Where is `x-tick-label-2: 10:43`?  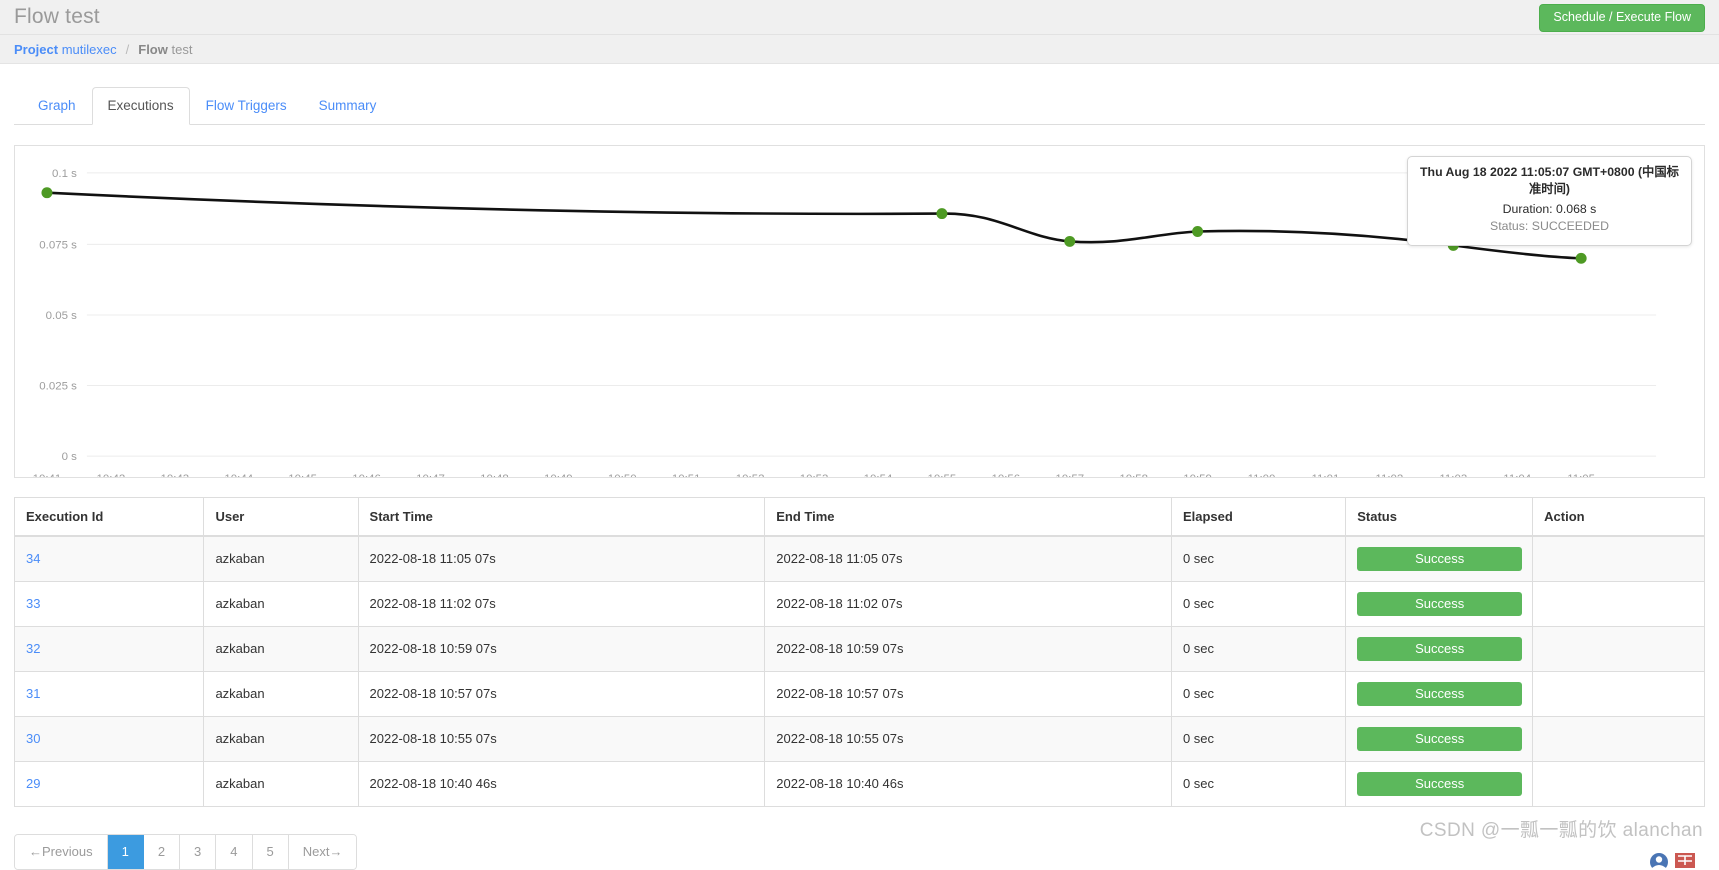
x-tick-label-2: 10:43 is located at coordinates (174, 475).